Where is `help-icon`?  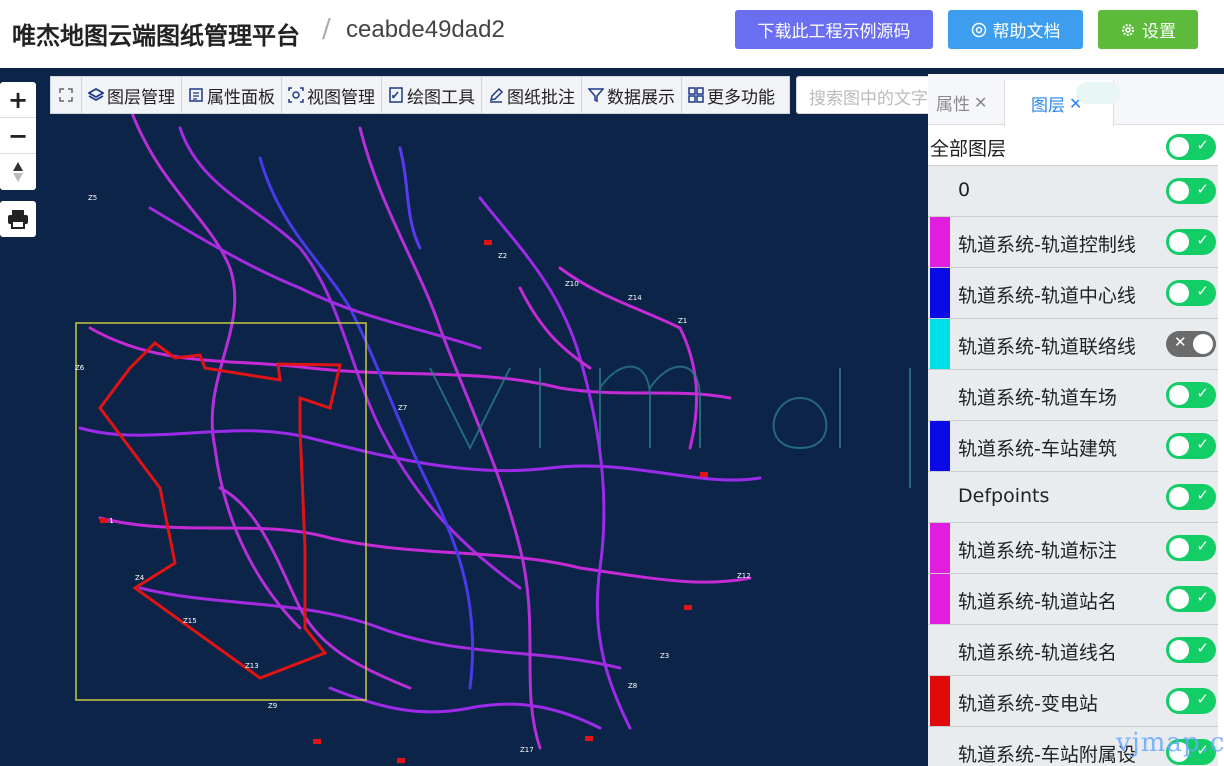
help-icon is located at coordinates (978, 29).